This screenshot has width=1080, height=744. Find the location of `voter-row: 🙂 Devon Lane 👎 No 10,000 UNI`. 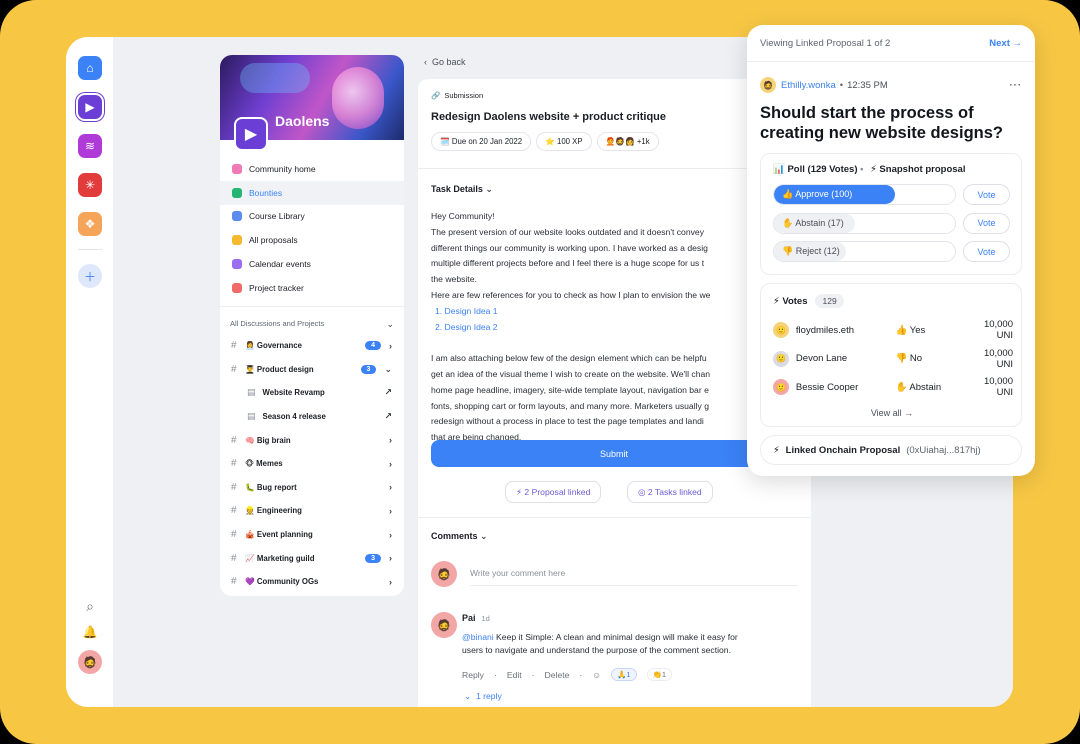

voter-row: 🙂 Devon Lane 👎 No 10,000 UNI is located at coordinates (893, 359).